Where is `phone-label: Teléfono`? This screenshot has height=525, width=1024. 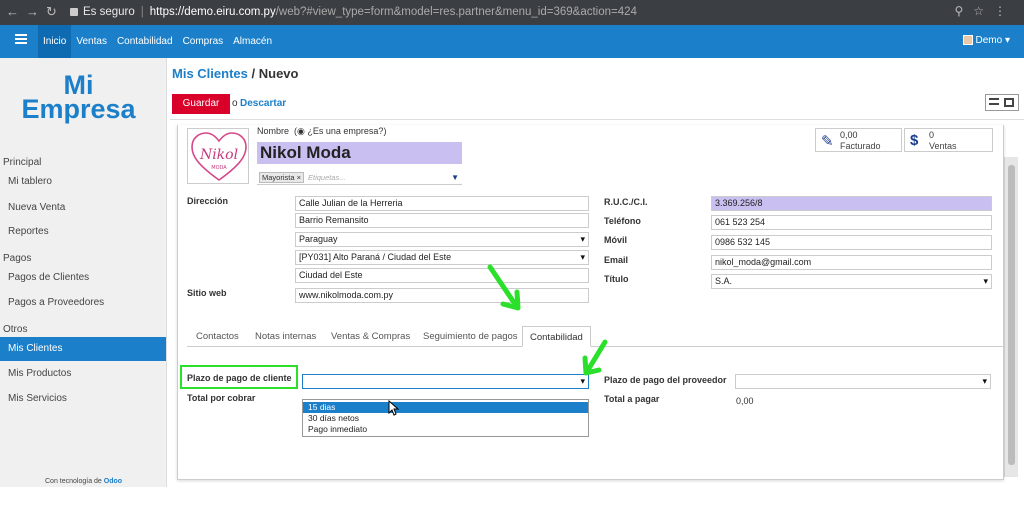 phone-label: Teléfono is located at coordinates (622, 221).